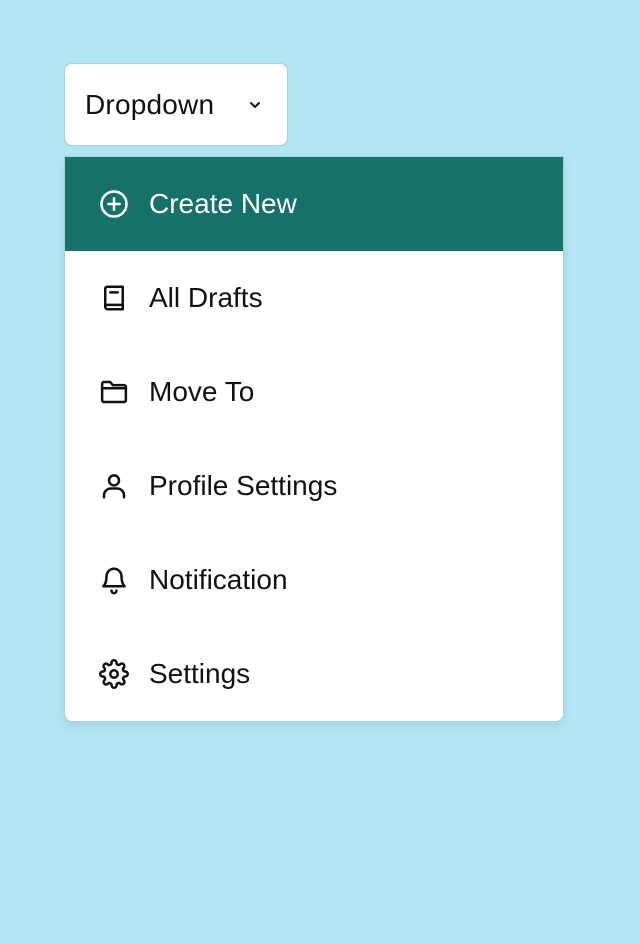 The image size is (640, 944). What do you see at coordinates (200, 673) in the screenshot?
I see `menu-item-label: Settings` at bounding box center [200, 673].